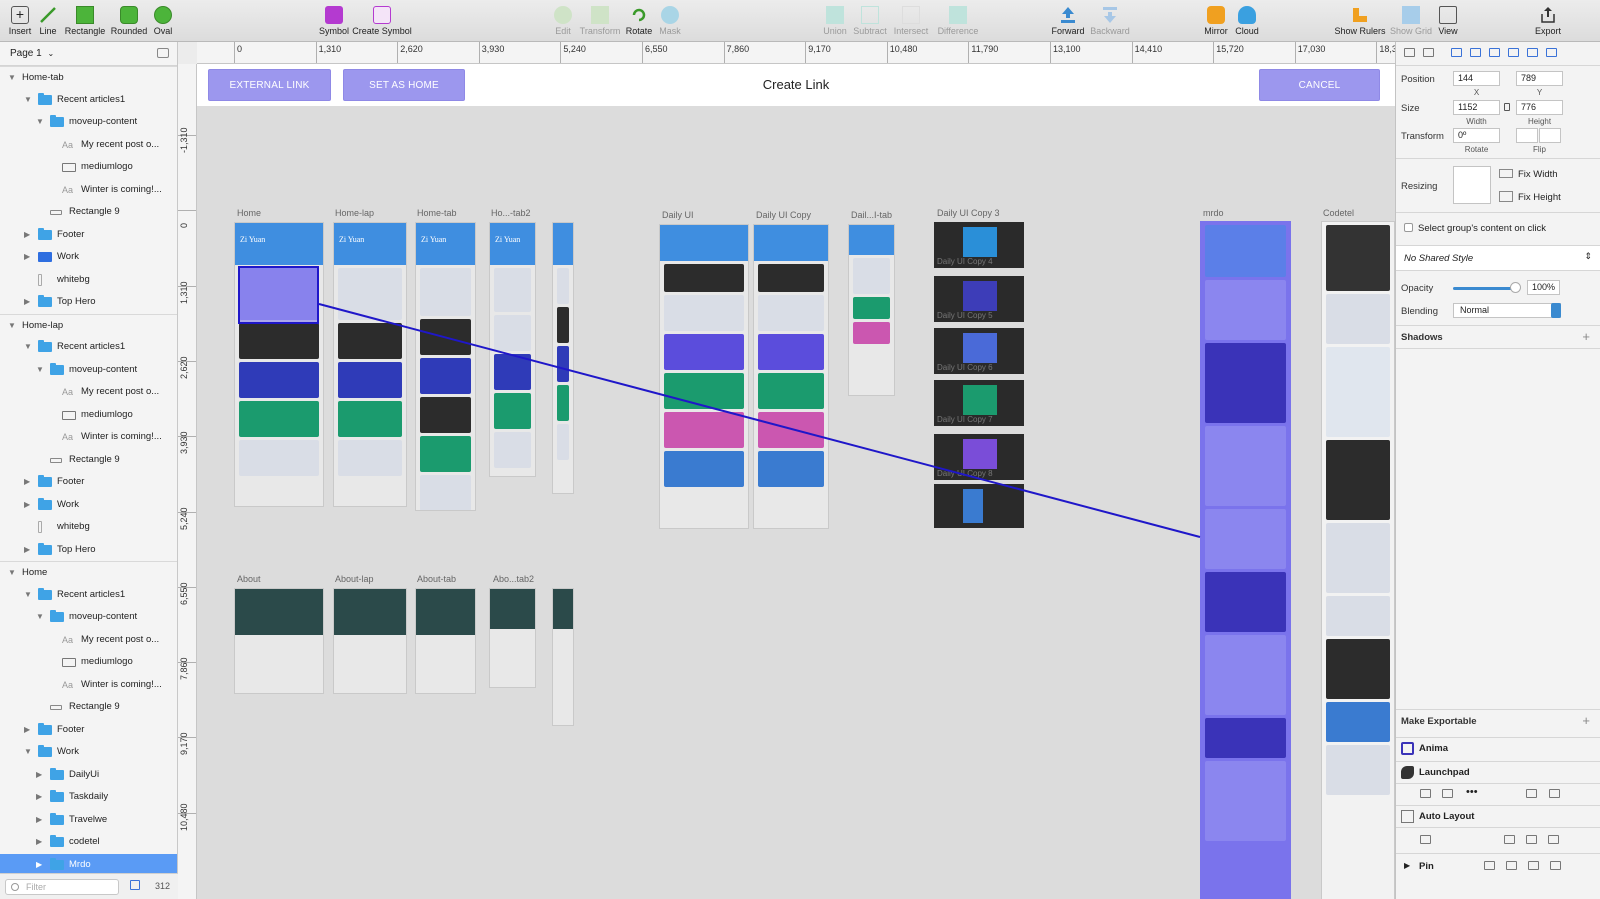 The image size is (1600, 899). Describe the element at coordinates (1425, 839) in the screenshot. I see `frame-icon` at that location.